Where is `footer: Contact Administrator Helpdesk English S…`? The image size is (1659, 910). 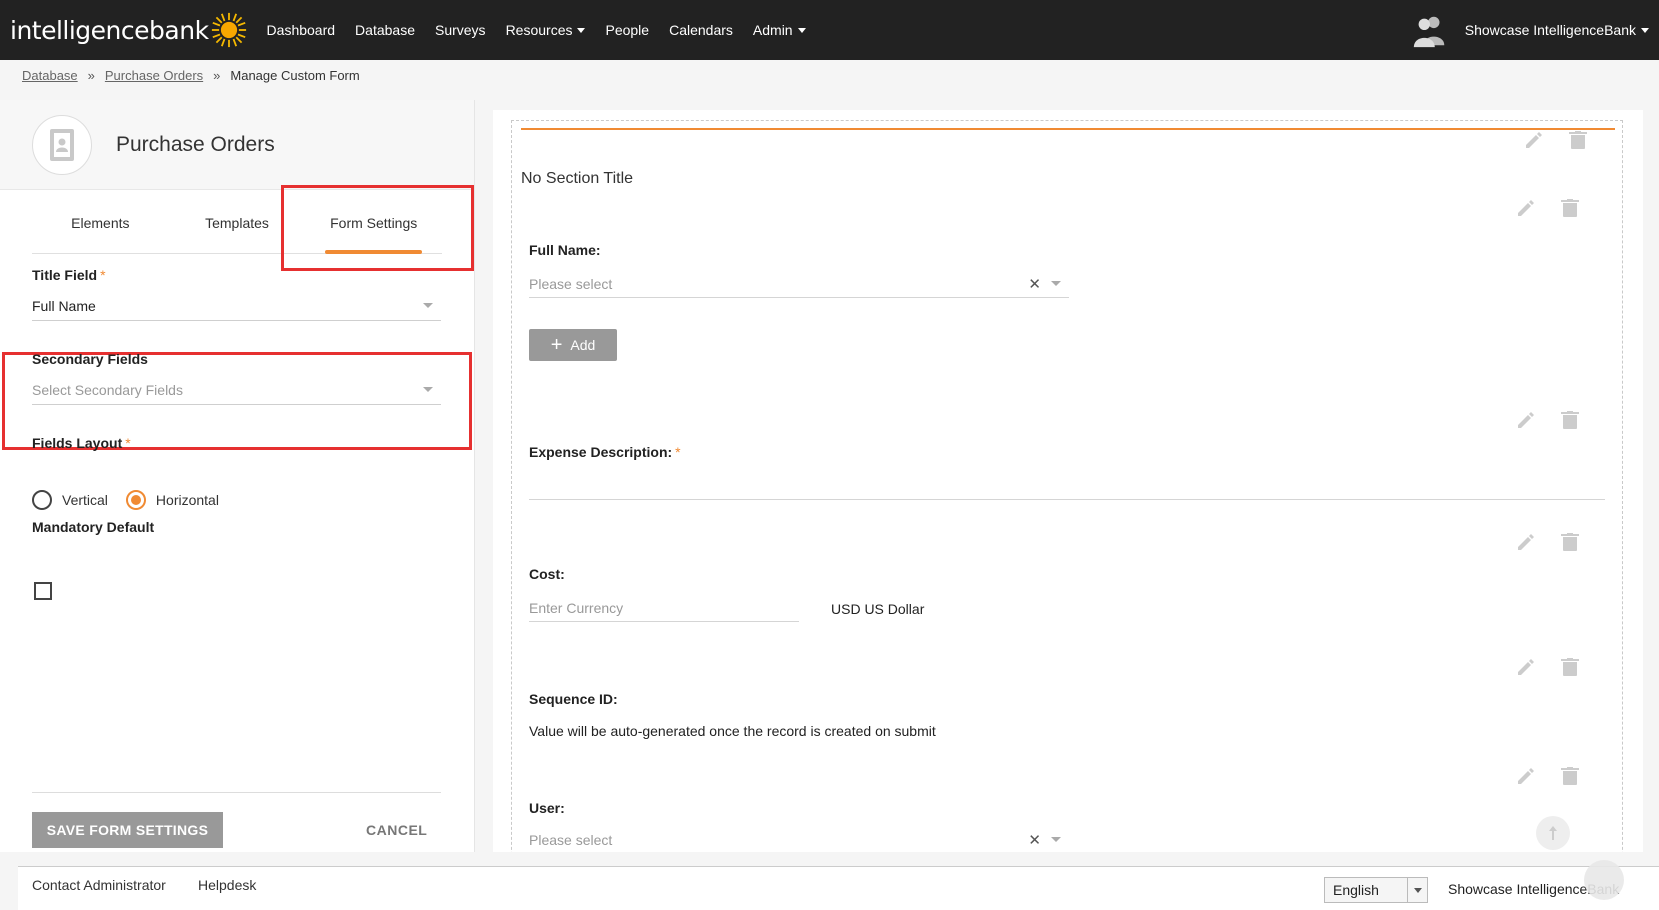
footer: Contact Administrator Helpdesk English S… is located at coordinates (838, 888).